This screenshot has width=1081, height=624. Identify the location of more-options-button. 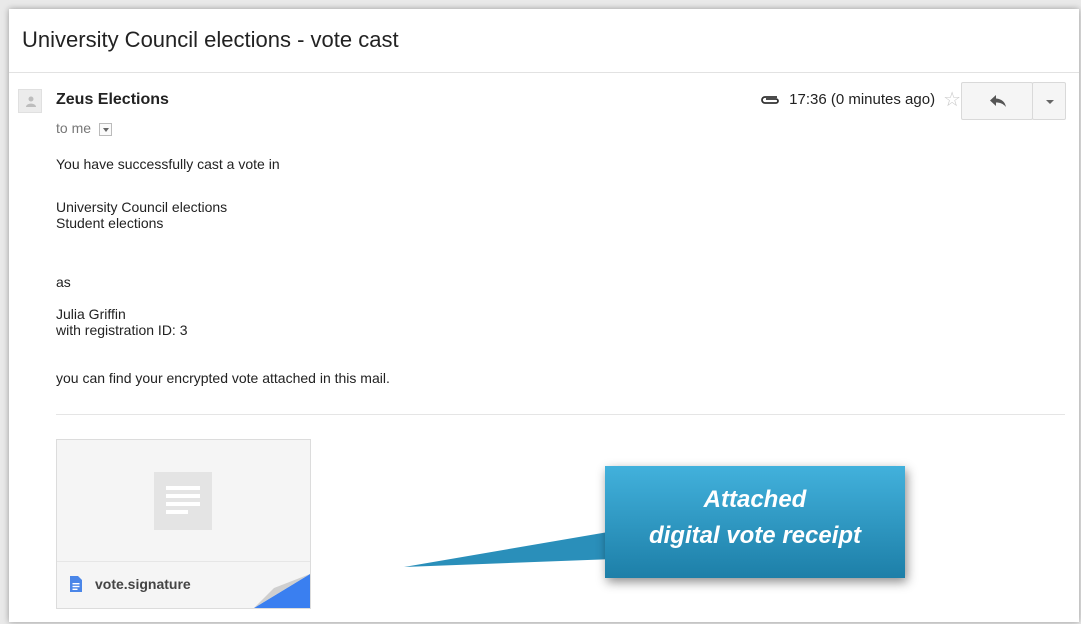
(1049, 101).